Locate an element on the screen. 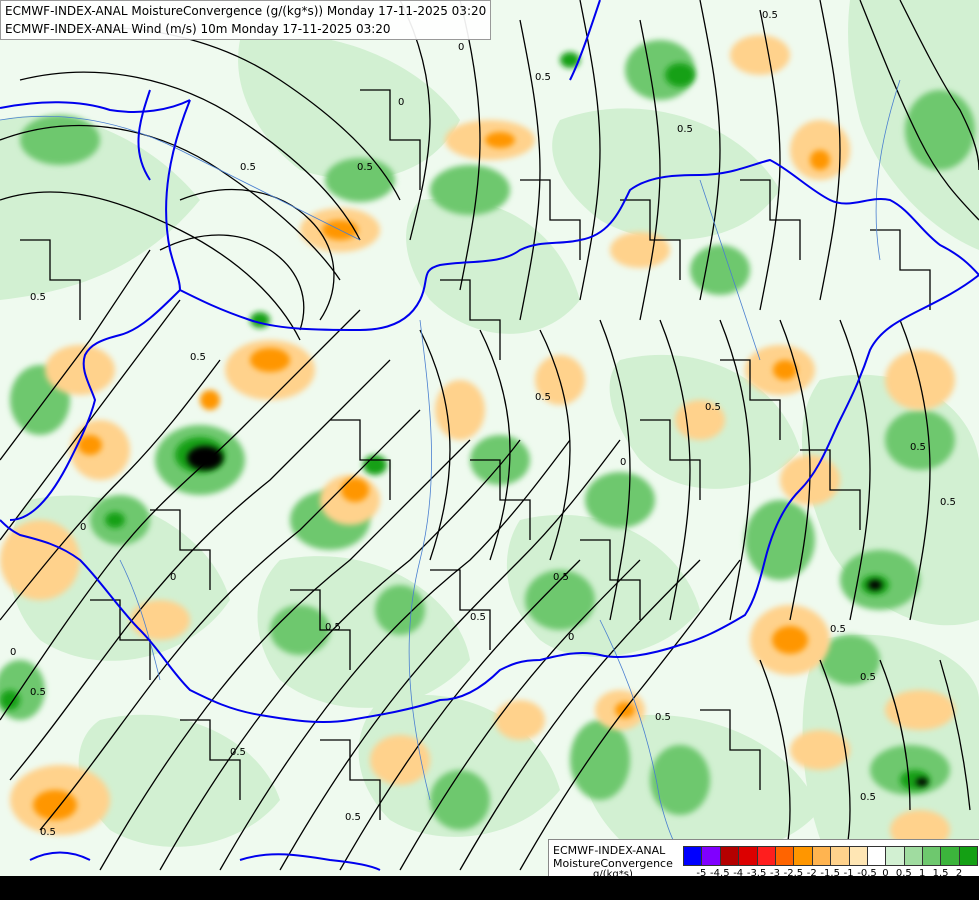 This screenshot has height=900, width=979. legend-title: ECMWF-INDEX-ANAL MoistureConvergence is located at coordinates (613, 857).